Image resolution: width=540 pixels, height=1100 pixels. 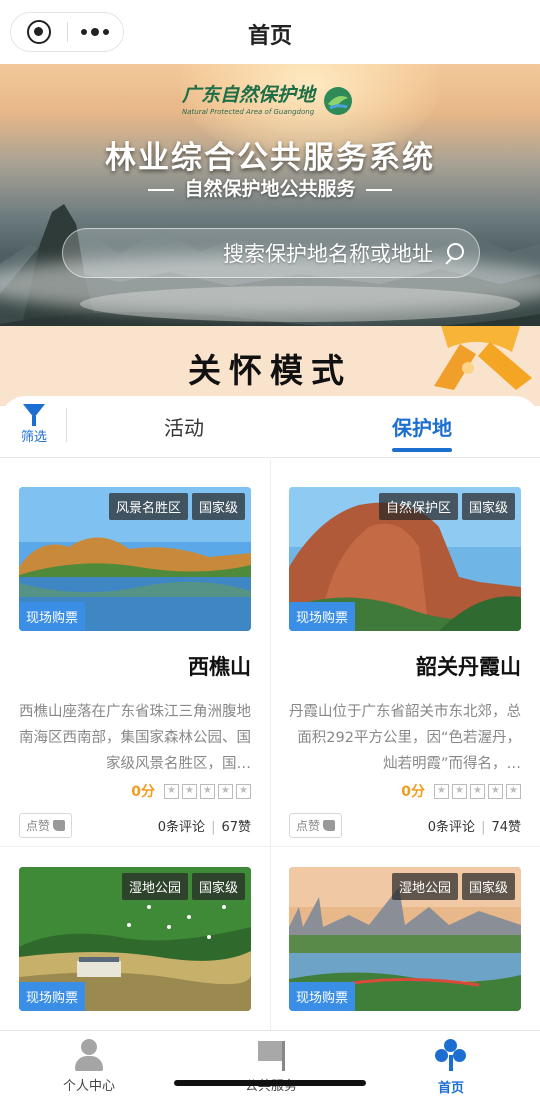 What do you see at coordinates (236, 827) in the screenshot?
I see `like-count: 67赞` at bounding box center [236, 827].